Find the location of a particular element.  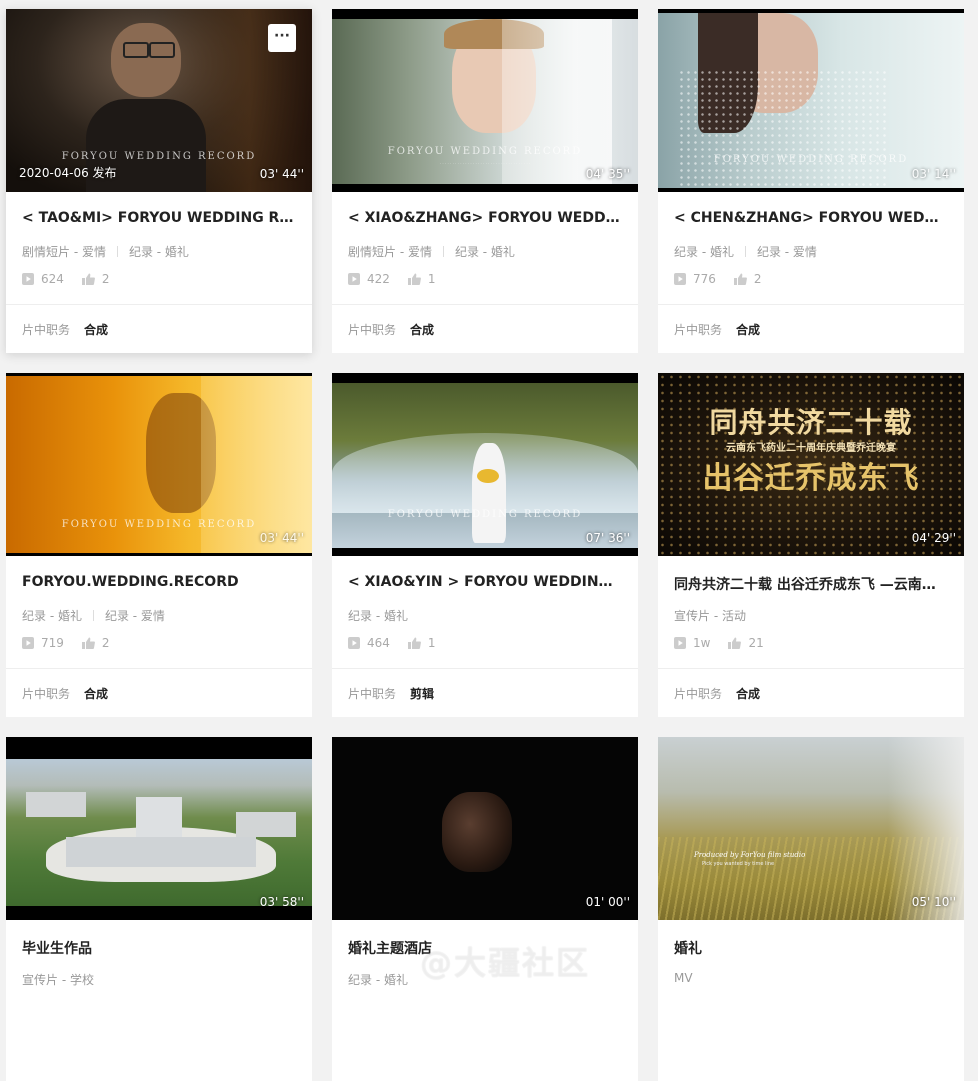

video-title: < XIAO&ZHANG> FORYOU WEDDING RECORD is located at coordinates (485, 218).